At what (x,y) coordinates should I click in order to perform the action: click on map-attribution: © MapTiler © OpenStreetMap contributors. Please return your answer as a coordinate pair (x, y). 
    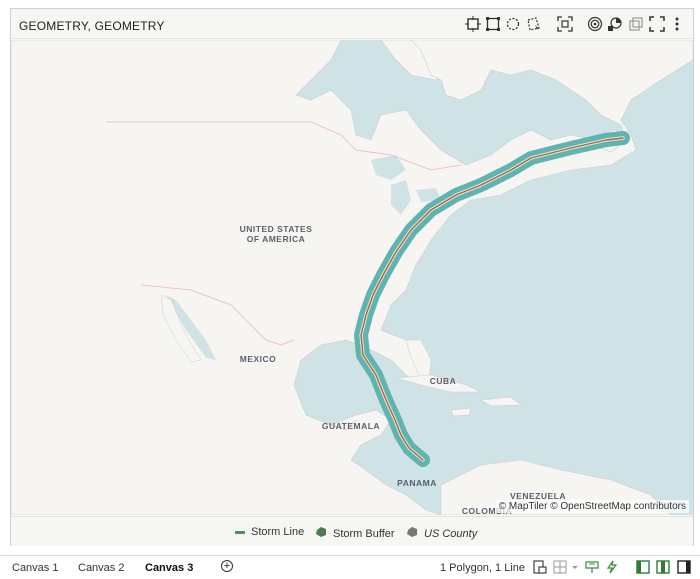
    Looking at the image, I should click on (592, 506).